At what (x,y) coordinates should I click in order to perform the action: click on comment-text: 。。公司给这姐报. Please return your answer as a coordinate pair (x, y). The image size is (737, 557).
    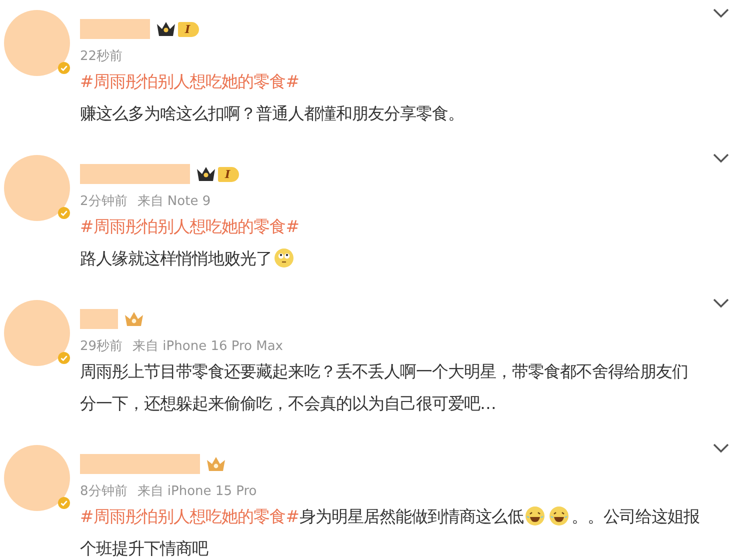
    Looking at the image, I should click on (635, 516).